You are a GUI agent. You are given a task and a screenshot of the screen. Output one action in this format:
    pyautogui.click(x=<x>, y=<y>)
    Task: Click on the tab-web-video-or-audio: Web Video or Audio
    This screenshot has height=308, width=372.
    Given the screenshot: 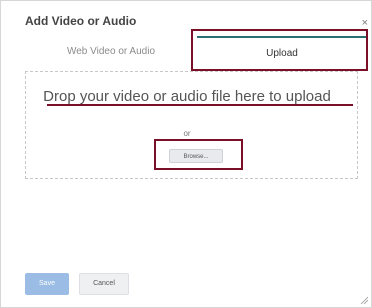 What is the action you would take?
    pyautogui.click(x=111, y=52)
    